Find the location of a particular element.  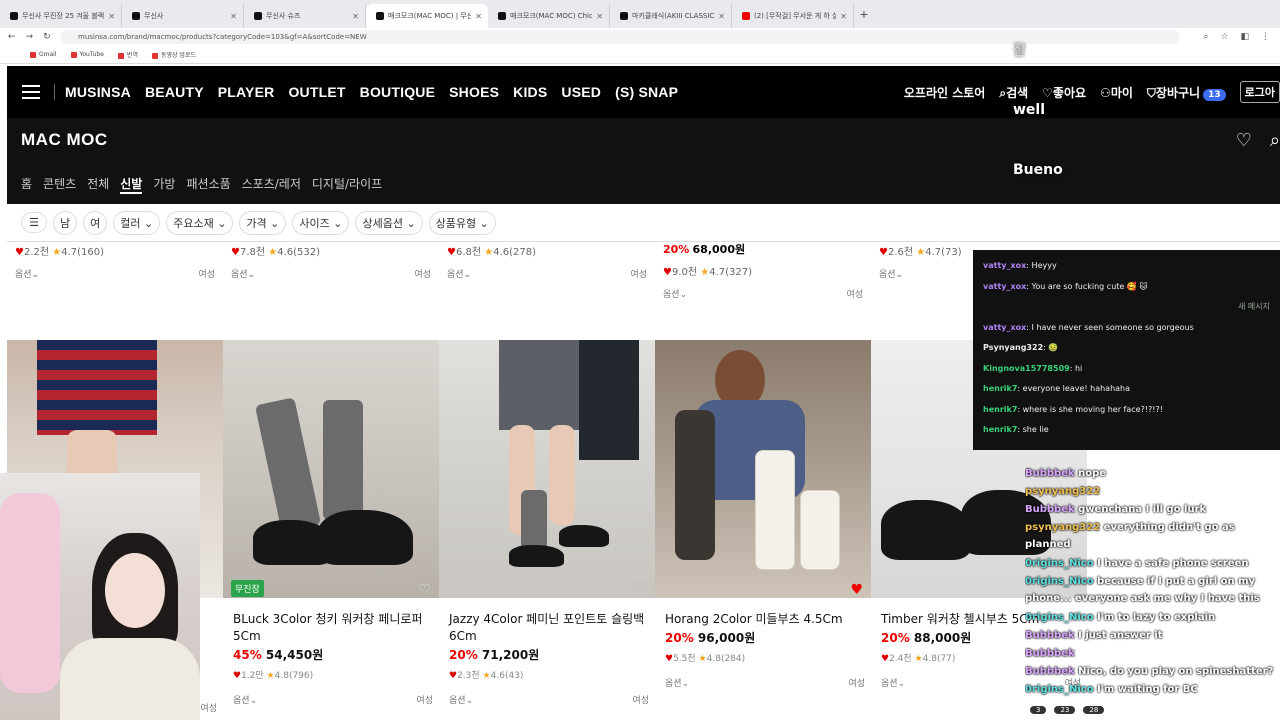

my-link: ⚇마이 is located at coordinates (1116, 92).